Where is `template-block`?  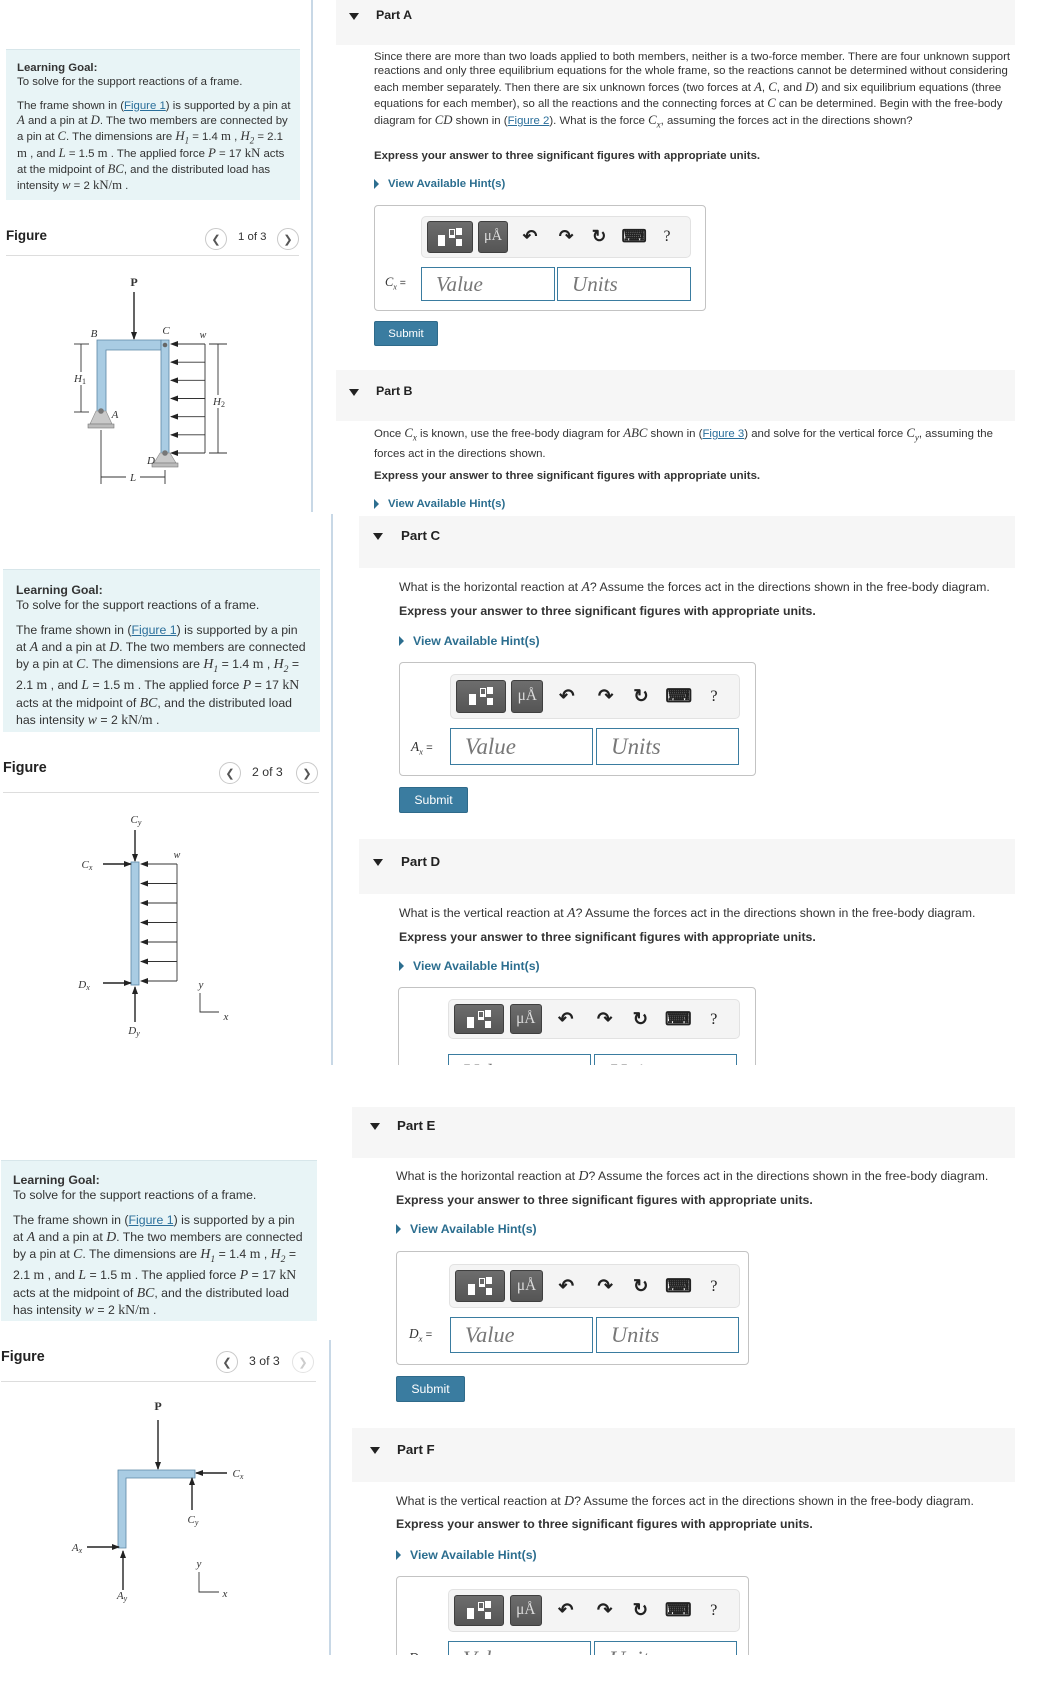 template-block is located at coordinates (488, 1605).